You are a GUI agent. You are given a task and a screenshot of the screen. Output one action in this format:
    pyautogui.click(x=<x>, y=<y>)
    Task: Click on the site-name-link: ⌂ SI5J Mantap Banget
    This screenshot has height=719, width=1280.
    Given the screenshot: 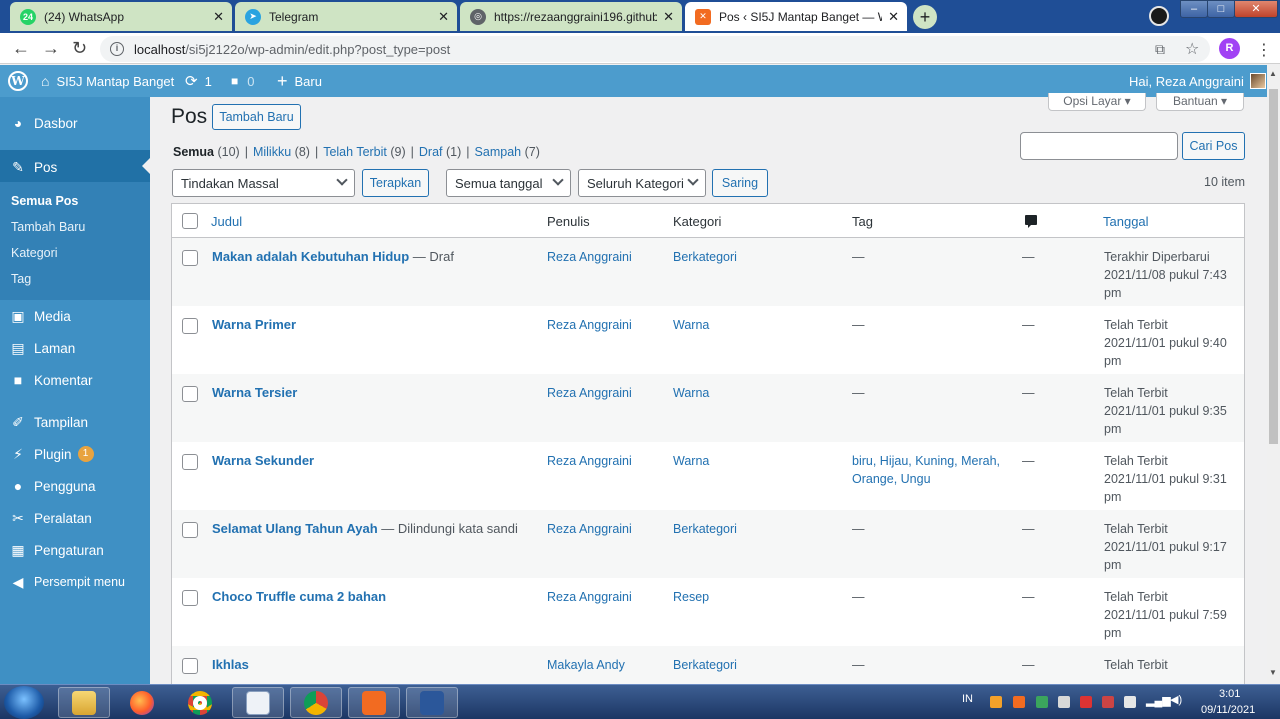 What is the action you would take?
    pyautogui.click(x=107, y=81)
    